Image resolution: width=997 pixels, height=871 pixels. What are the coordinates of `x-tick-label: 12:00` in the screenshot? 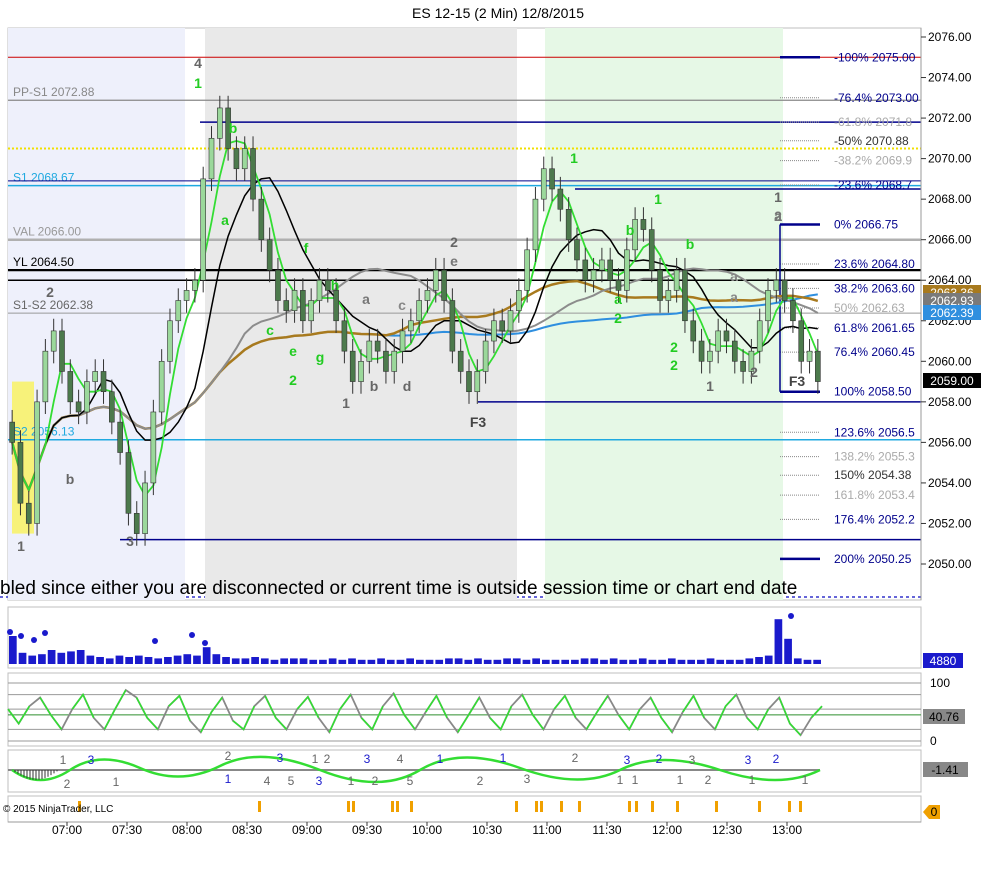 It's located at (667, 830).